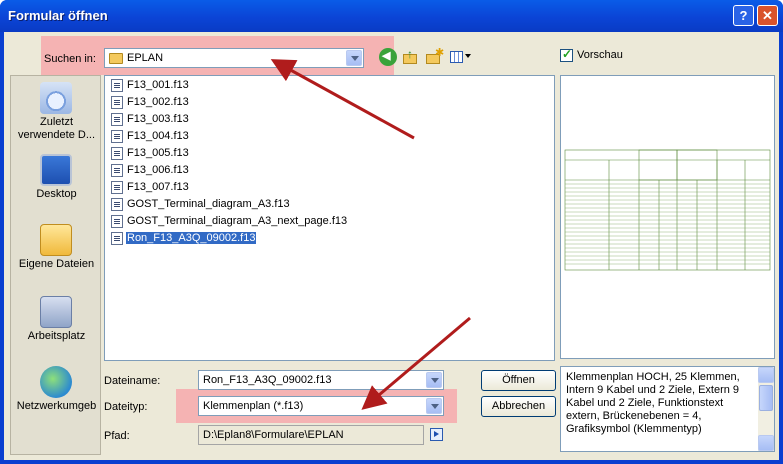 The image size is (783, 464). What do you see at coordinates (391, 16) in the screenshot?
I see `title-bar: Formular öffnen ? ✕` at bounding box center [391, 16].